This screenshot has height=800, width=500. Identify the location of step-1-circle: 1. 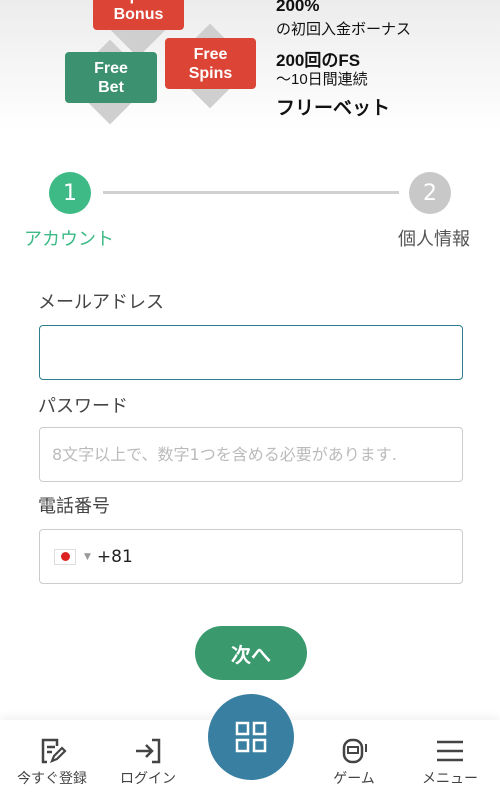
(70, 193).